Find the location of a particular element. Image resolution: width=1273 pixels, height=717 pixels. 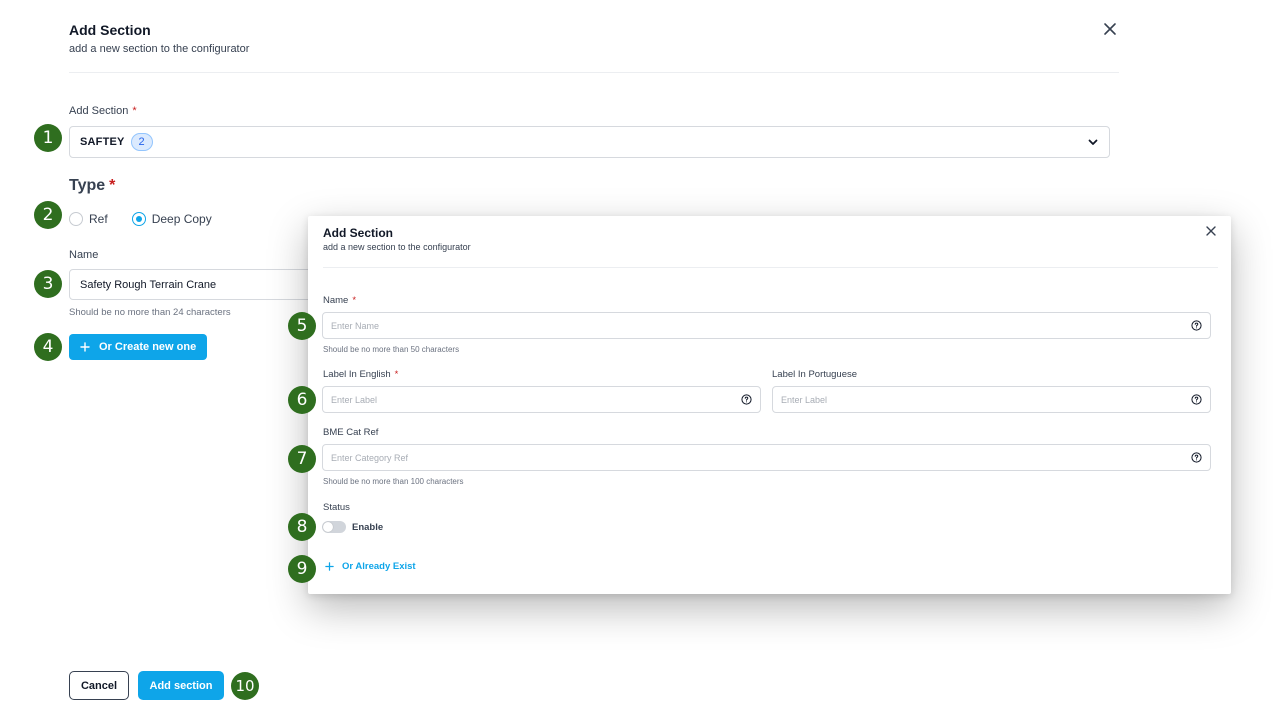

type-heading-text: Type is located at coordinates (87, 185).